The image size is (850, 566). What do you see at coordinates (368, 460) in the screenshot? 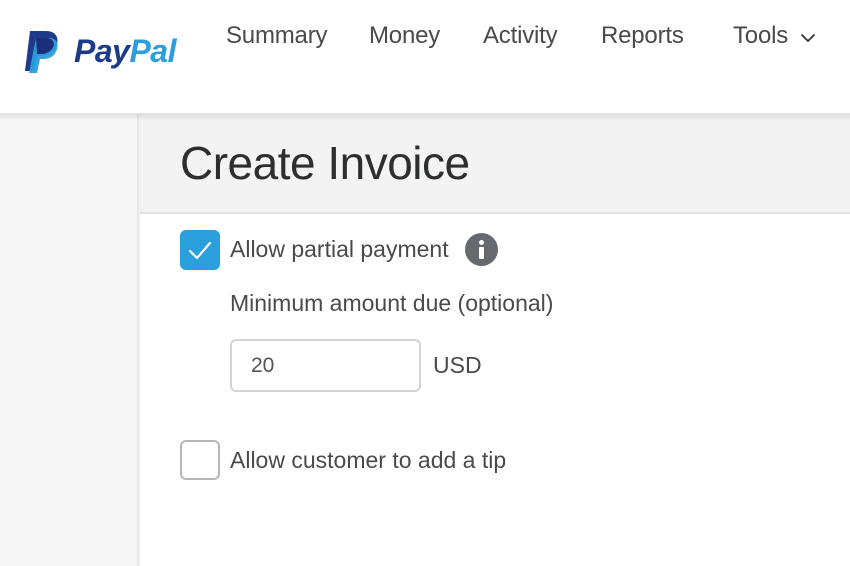
I see `allow-tip-label: Allow customer to add a tip` at bounding box center [368, 460].